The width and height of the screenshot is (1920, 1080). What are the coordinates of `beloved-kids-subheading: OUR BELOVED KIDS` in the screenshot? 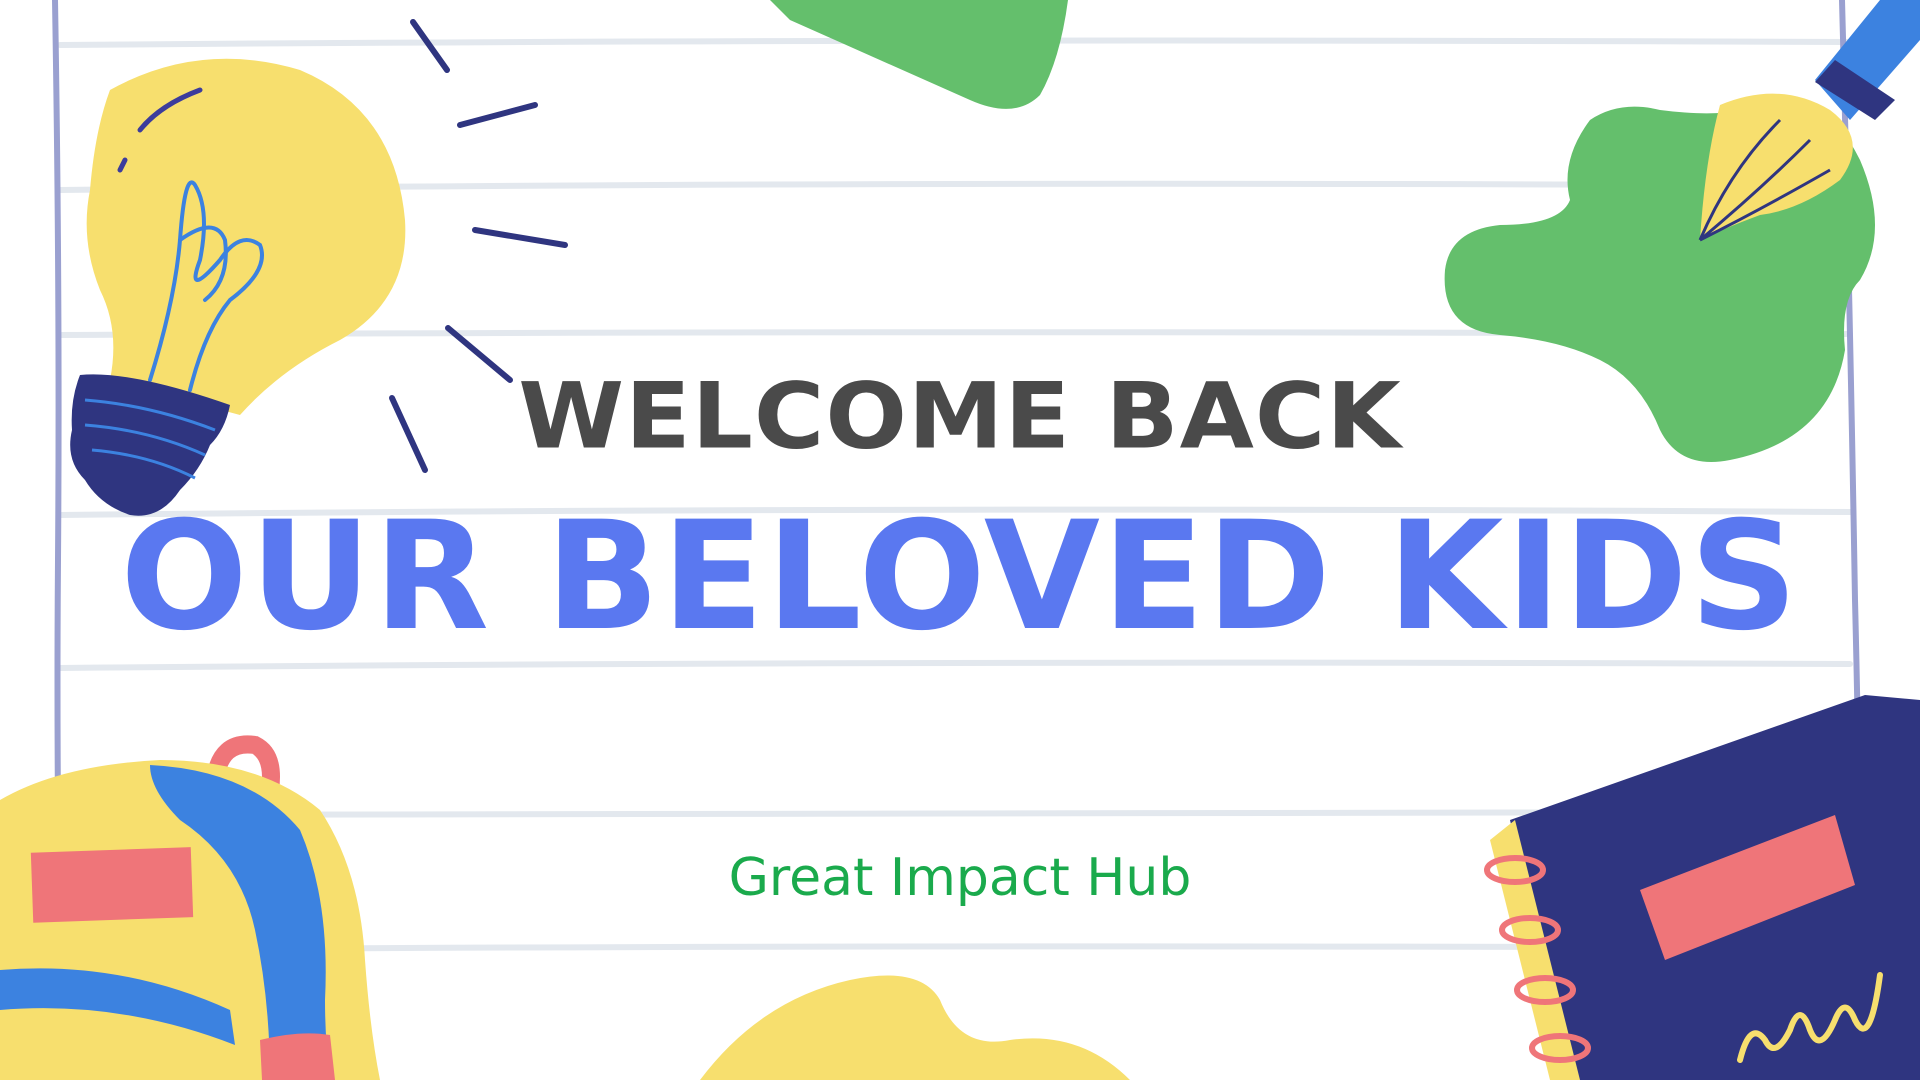 It's located at (960, 577).